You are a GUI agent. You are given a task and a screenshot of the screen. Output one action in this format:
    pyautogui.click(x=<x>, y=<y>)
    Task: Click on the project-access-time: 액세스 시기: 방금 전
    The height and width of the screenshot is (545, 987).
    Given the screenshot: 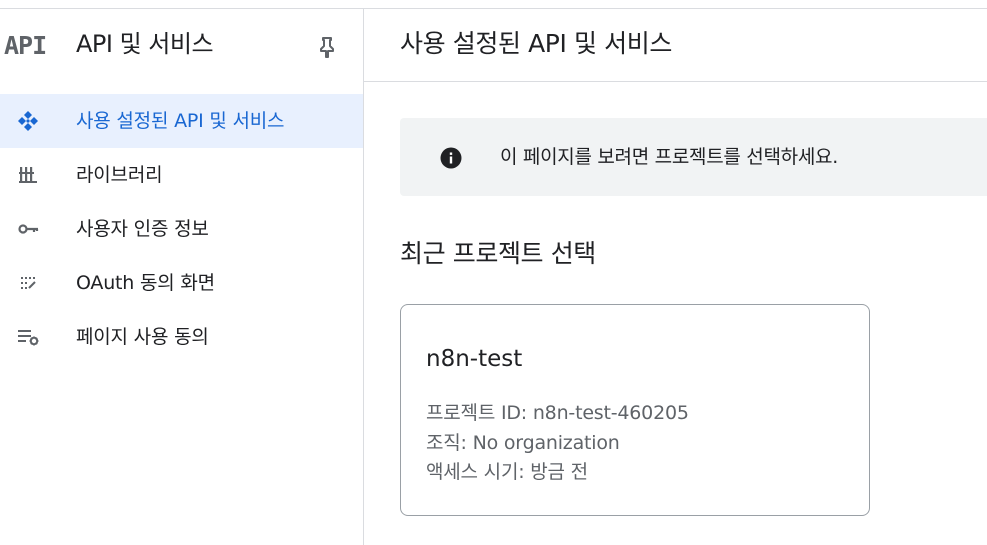 What is the action you would take?
    pyautogui.click(x=507, y=472)
    